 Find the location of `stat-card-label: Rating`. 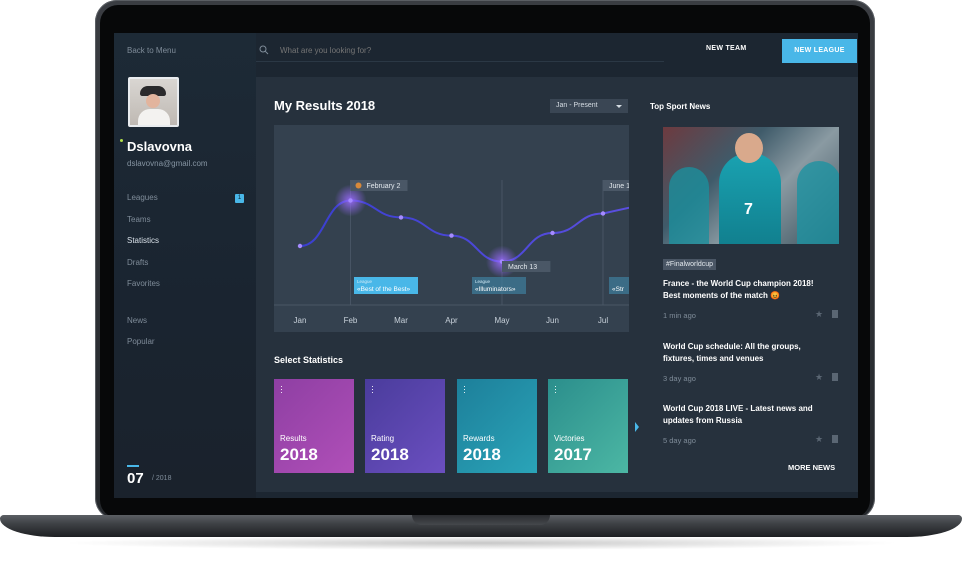

stat-card-label: Rating is located at coordinates (383, 438).